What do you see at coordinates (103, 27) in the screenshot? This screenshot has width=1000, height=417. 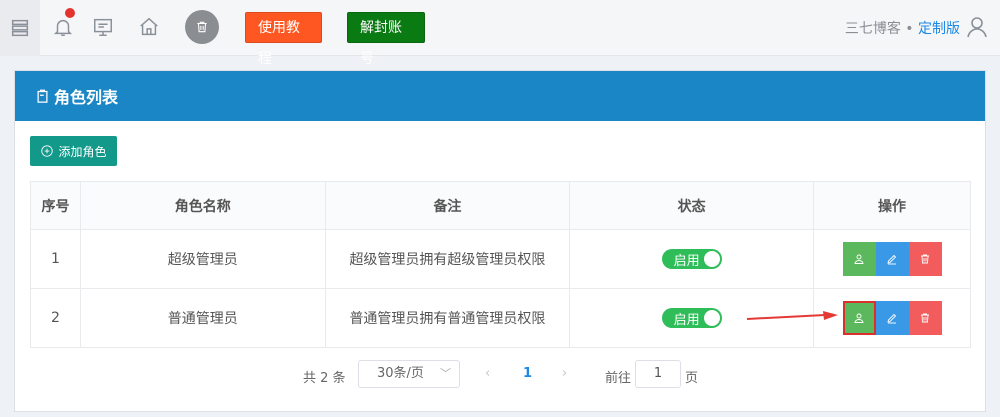 I see `monitor-icon` at bounding box center [103, 27].